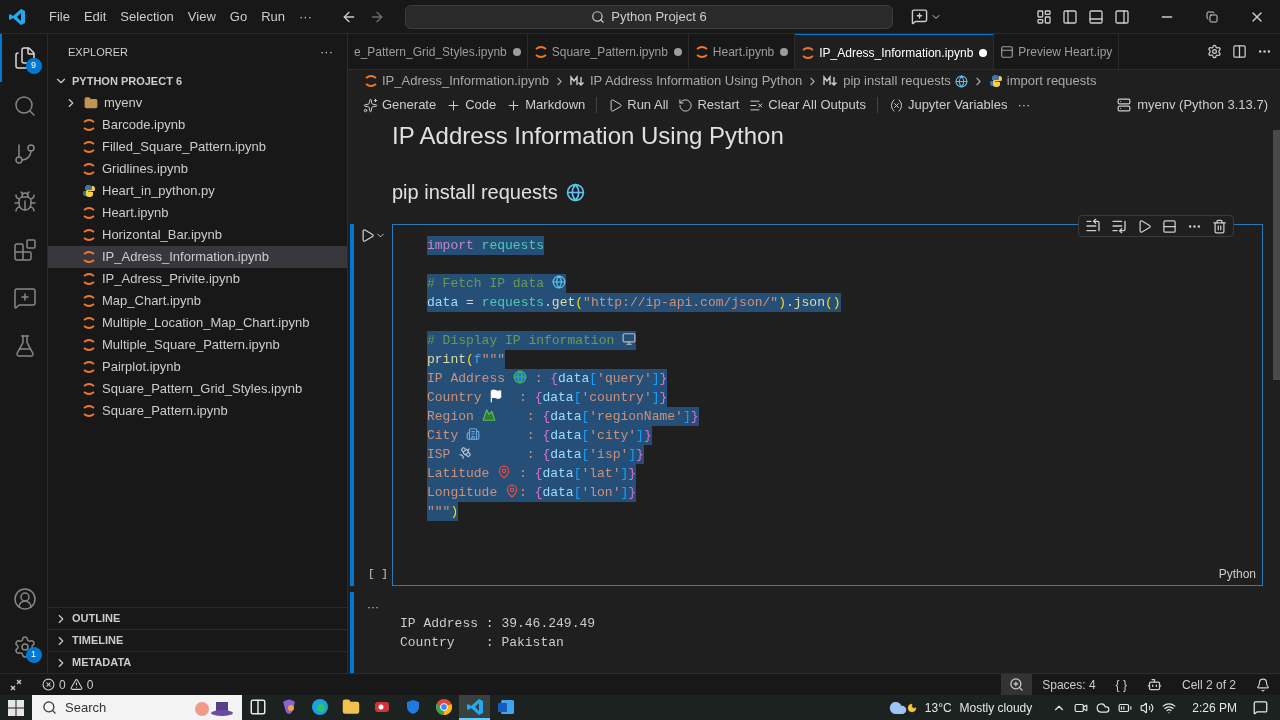  Describe the element at coordinates (202, 389) in the screenshot. I see `file-name: Square_Pattern_Grid_Styles.ipynb` at that location.